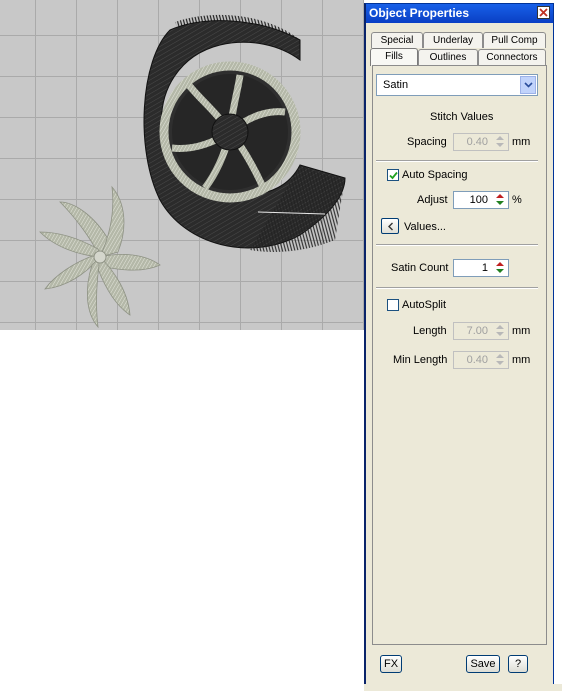 This screenshot has width=562, height=691. I want to click on satin-count-label: Satin Count, so click(420, 268).